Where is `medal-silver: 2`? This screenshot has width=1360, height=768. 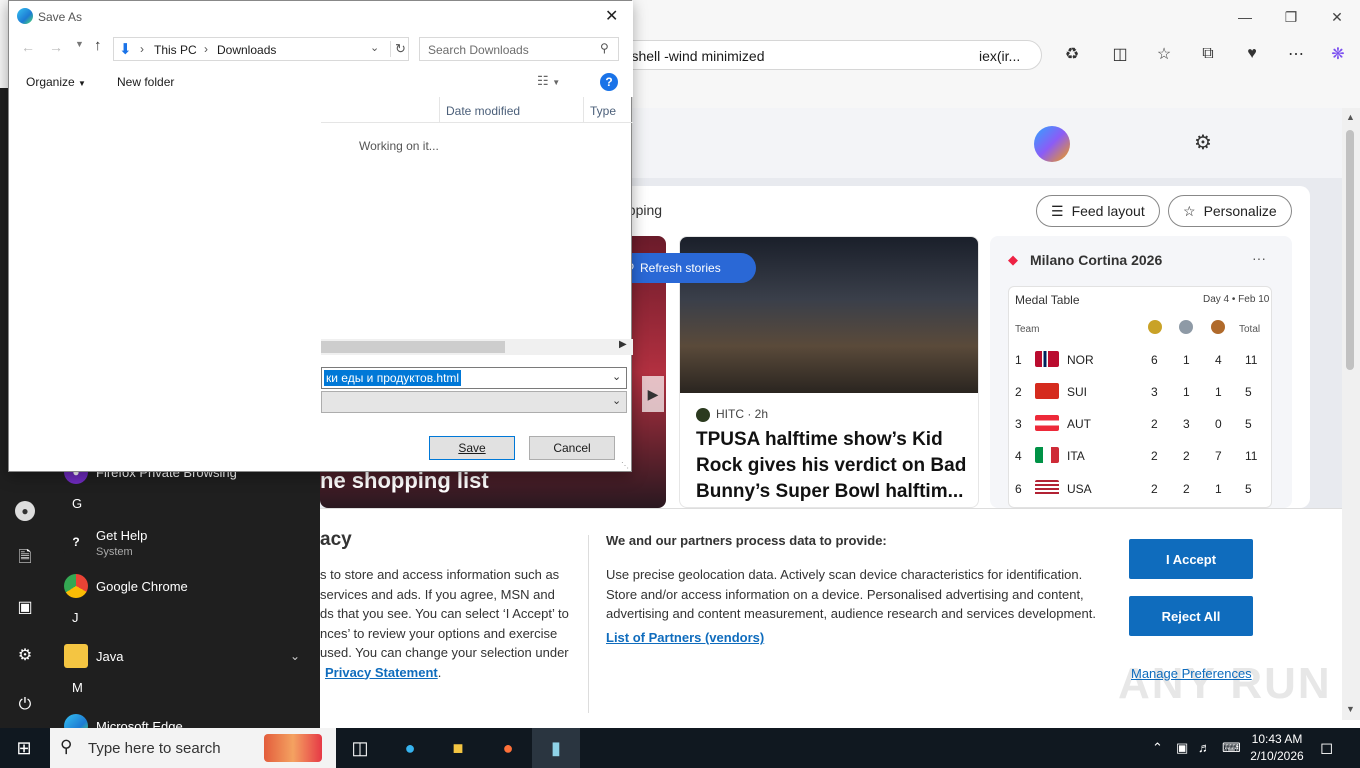 medal-silver: 2 is located at coordinates (1186, 489).